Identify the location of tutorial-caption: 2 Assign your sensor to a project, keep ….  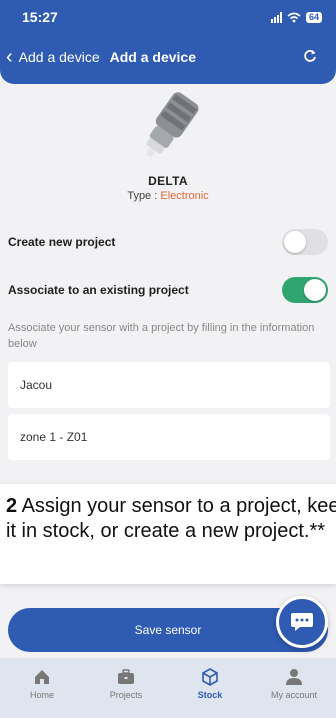
(168, 534).